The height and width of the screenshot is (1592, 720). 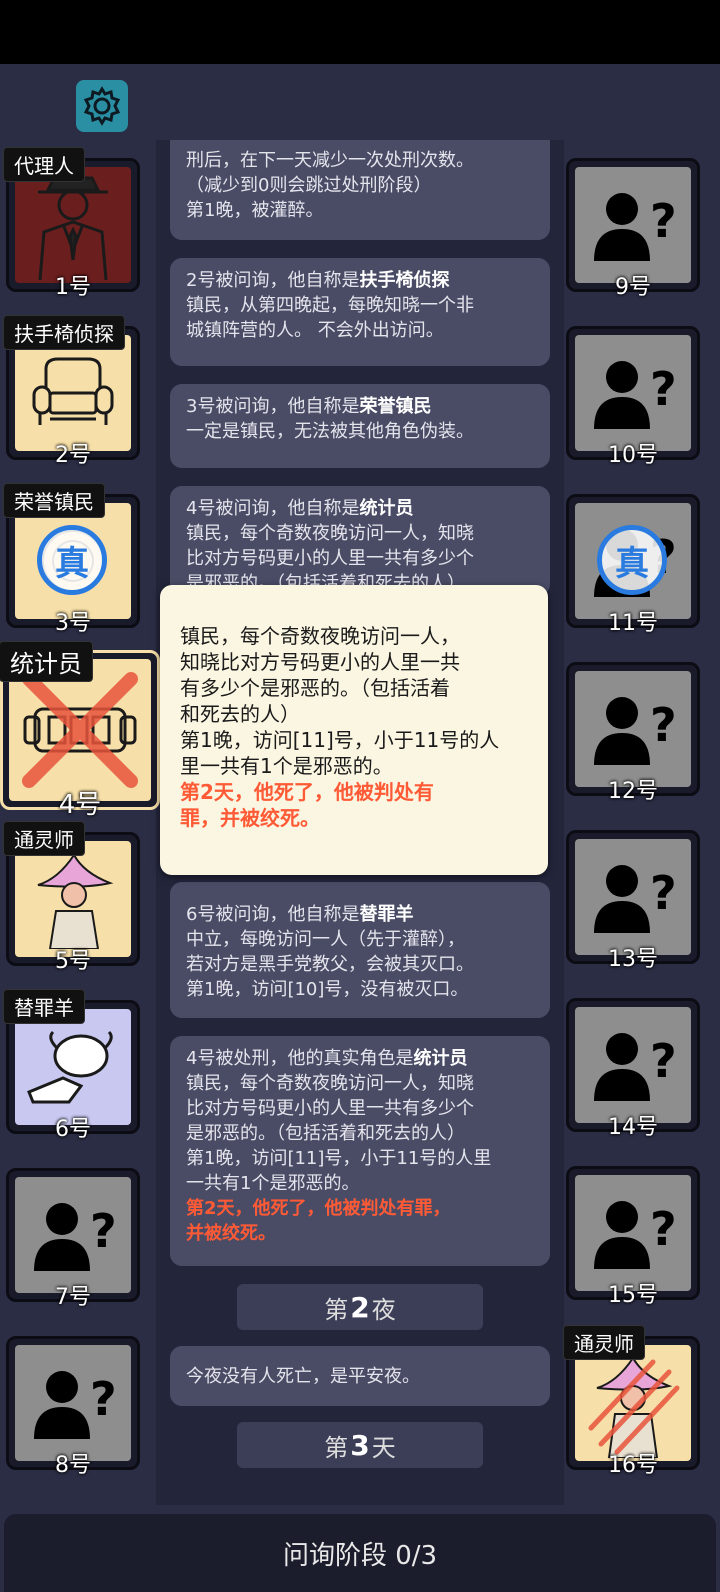 I want to click on log-text: 4号被问询，他自称是, so click(x=273, y=508).